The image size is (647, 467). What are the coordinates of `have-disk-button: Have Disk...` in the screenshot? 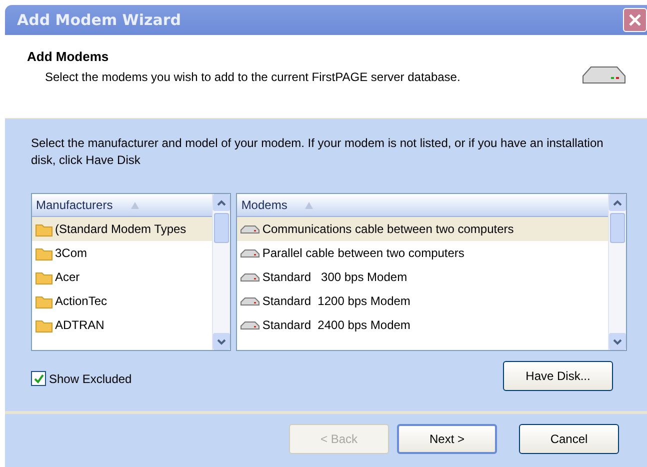 It's located at (558, 376).